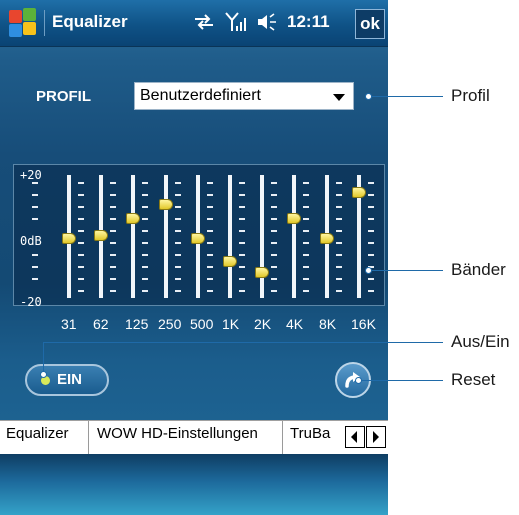 This screenshot has height=515, width=519. Describe the element at coordinates (478, 269) in the screenshot. I see `callout-baender: Bänder` at that location.